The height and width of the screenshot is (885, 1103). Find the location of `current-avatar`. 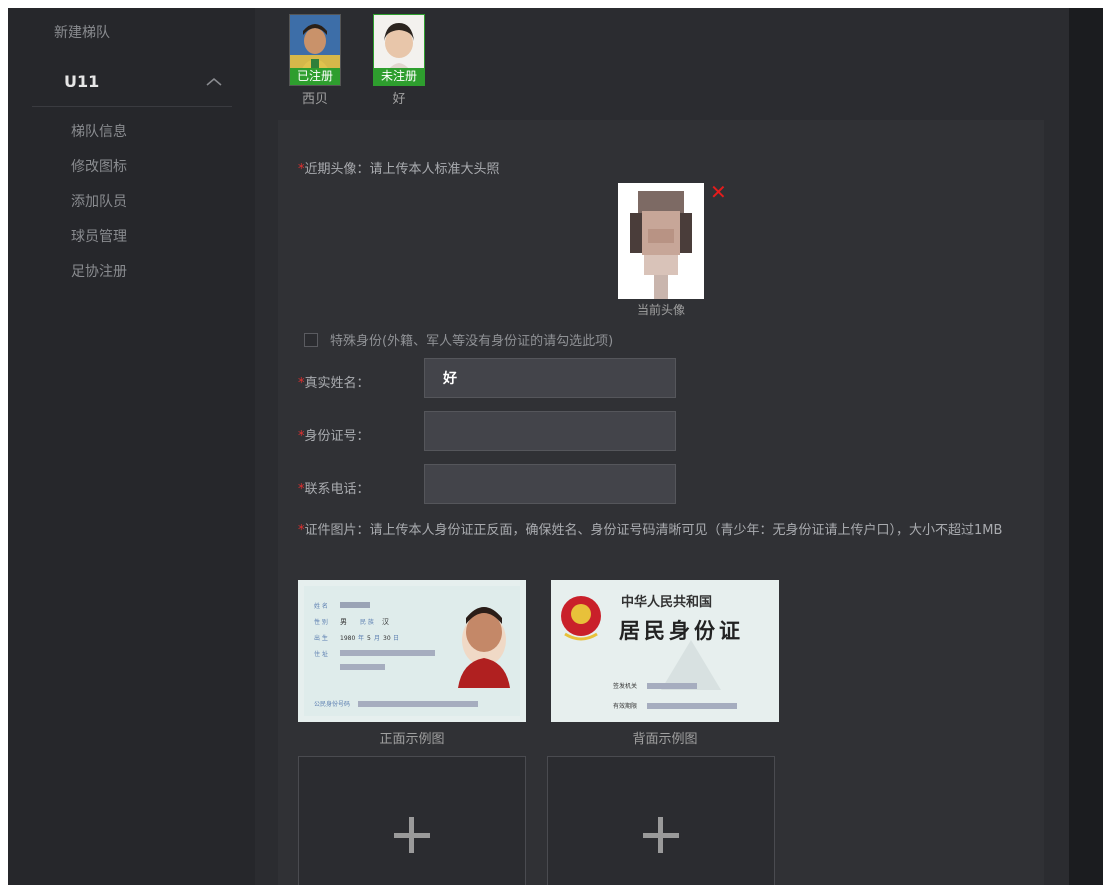

current-avatar is located at coordinates (661, 241).